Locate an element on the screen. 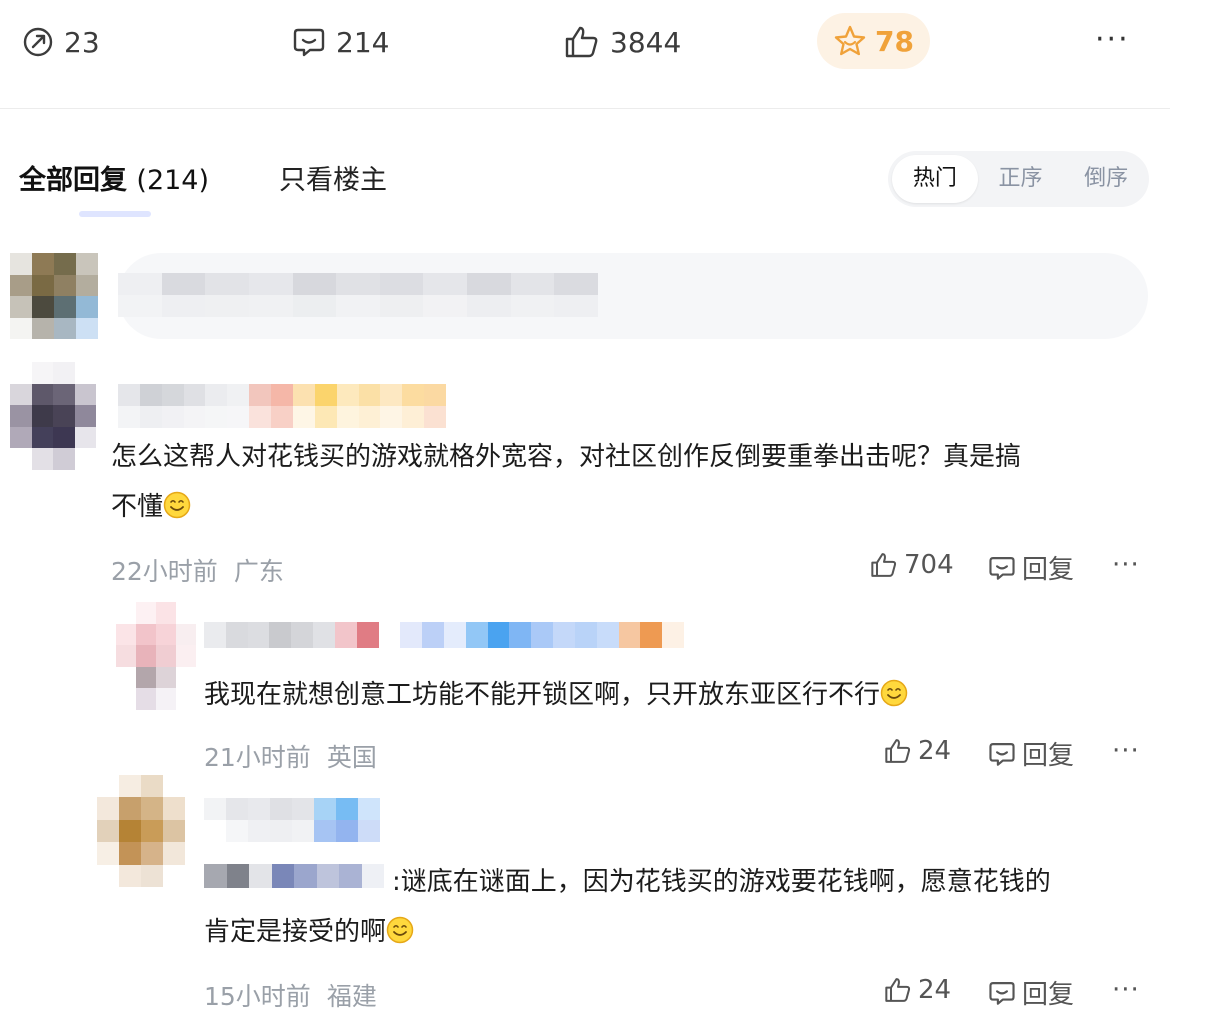  more-options-button: ··· is located at coordinates (1112, 39).